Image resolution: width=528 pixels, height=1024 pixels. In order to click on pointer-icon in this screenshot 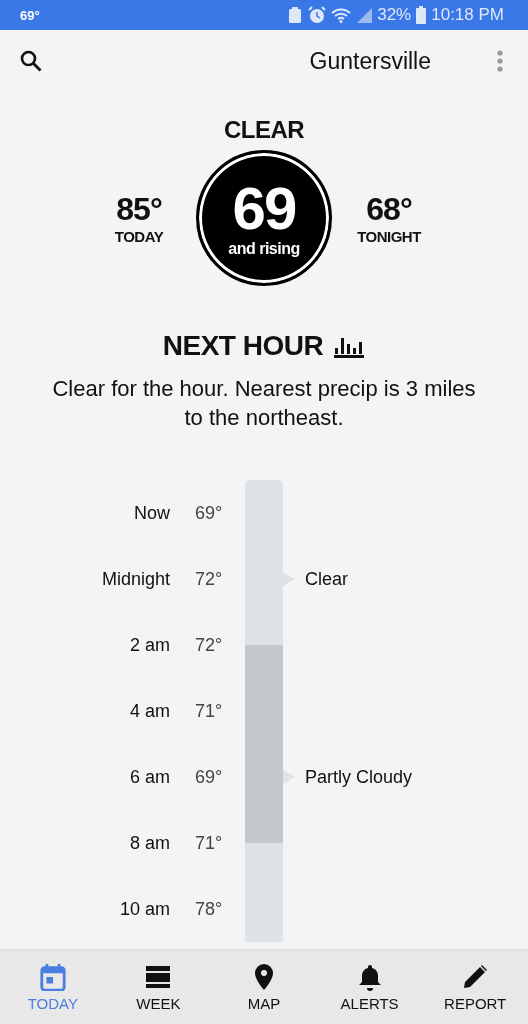, I will do `click(289, 777)`.